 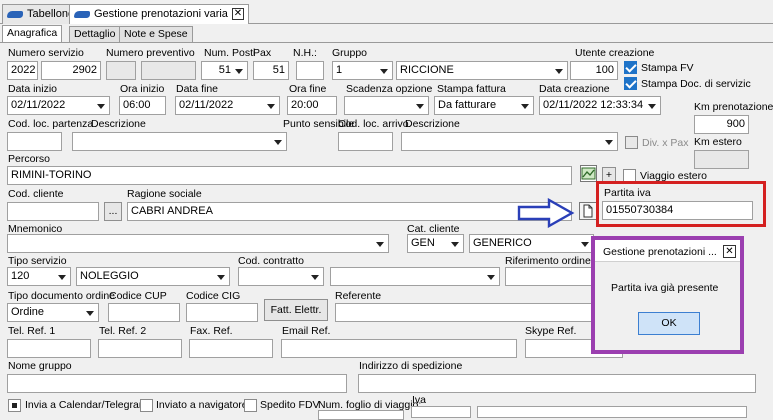 I want to click on tab-note-spese: Note e Spese, so click(x=156, y=34).